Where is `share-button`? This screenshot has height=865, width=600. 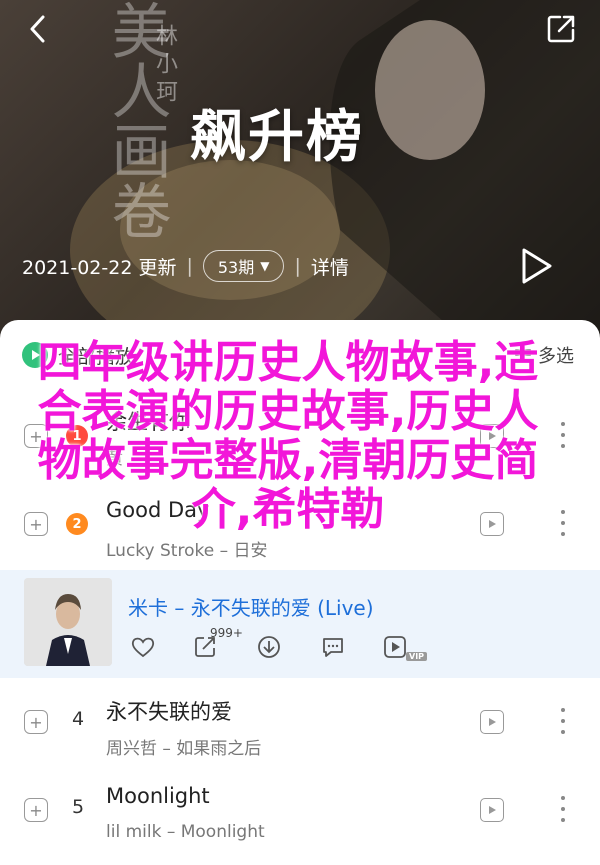
share-button is located at coordinates (561, 29).